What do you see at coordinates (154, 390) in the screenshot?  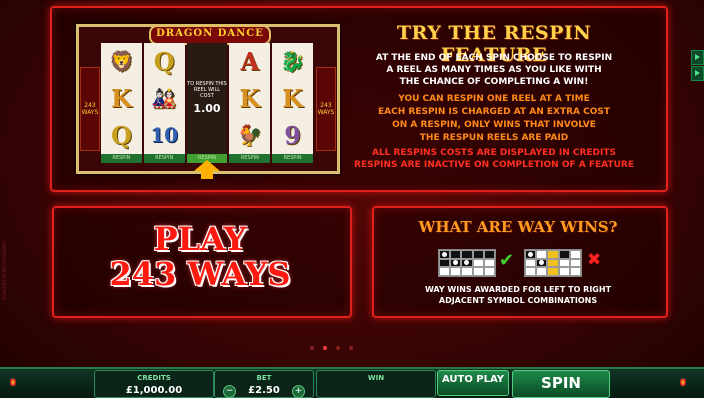 I see `credits-value: £1,000.00` at bounding box center [154, 390].